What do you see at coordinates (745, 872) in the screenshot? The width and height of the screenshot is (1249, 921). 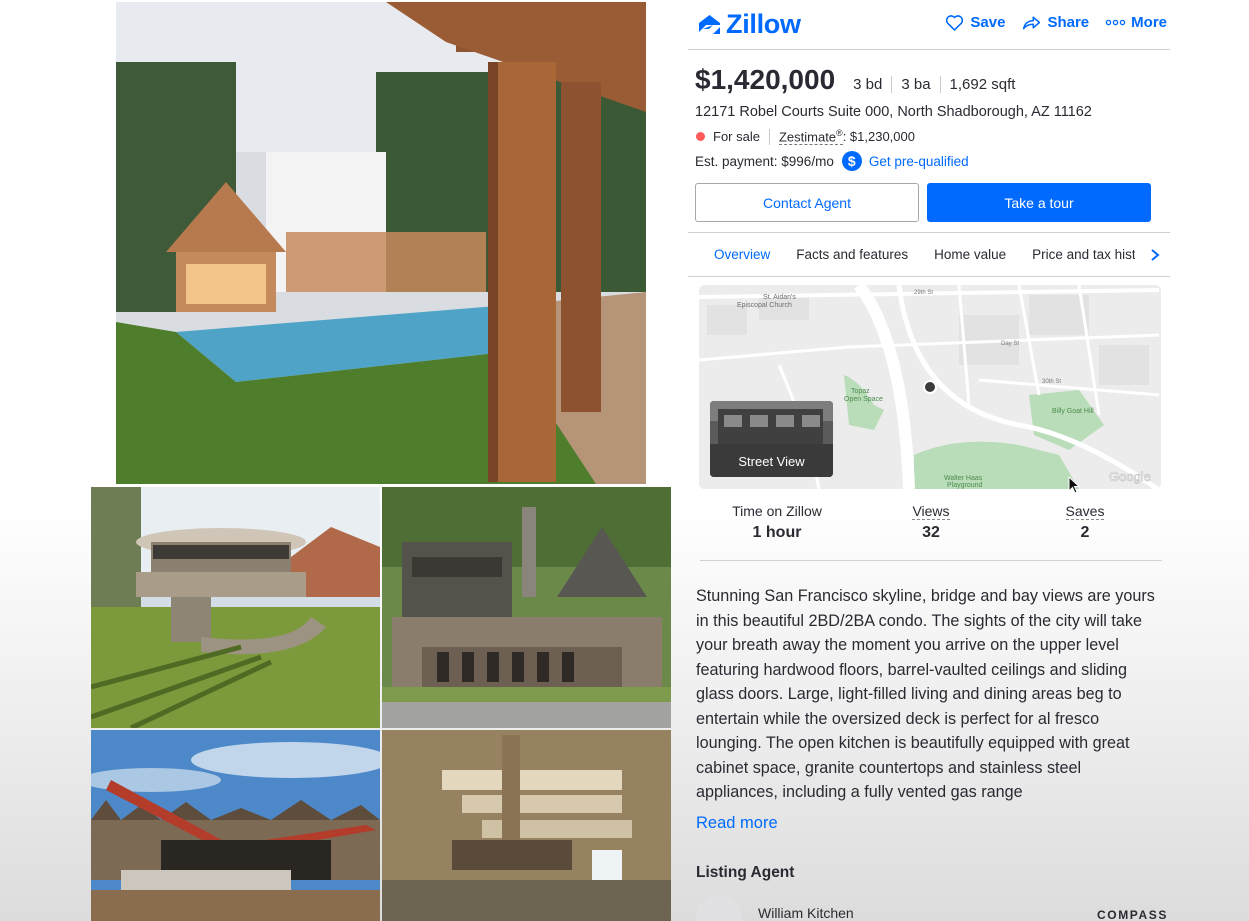 I see `listing-agent-heading: Listing Agent` at bounding box center [745, 872].